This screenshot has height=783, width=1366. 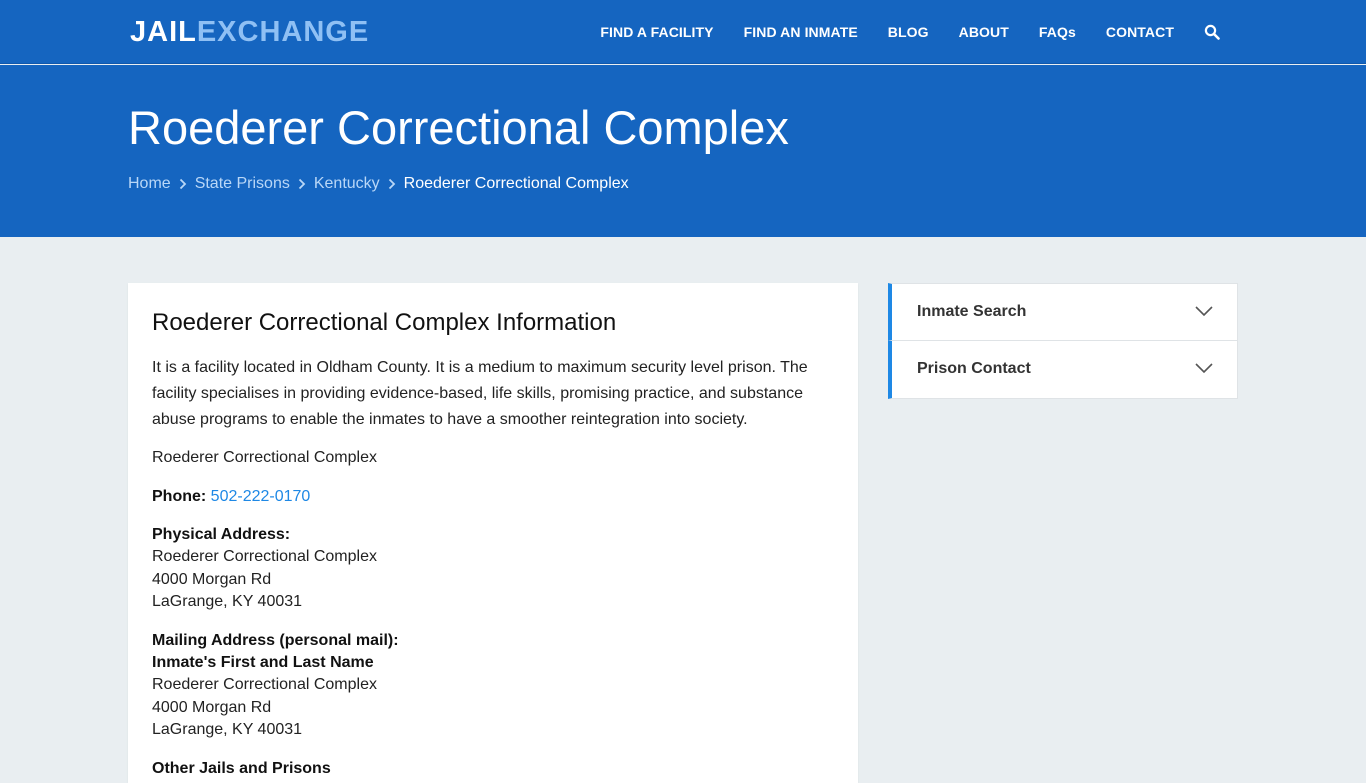 I want to click on sidebar: Inmate Search Prison Contact, so click(x=1063, y=341).